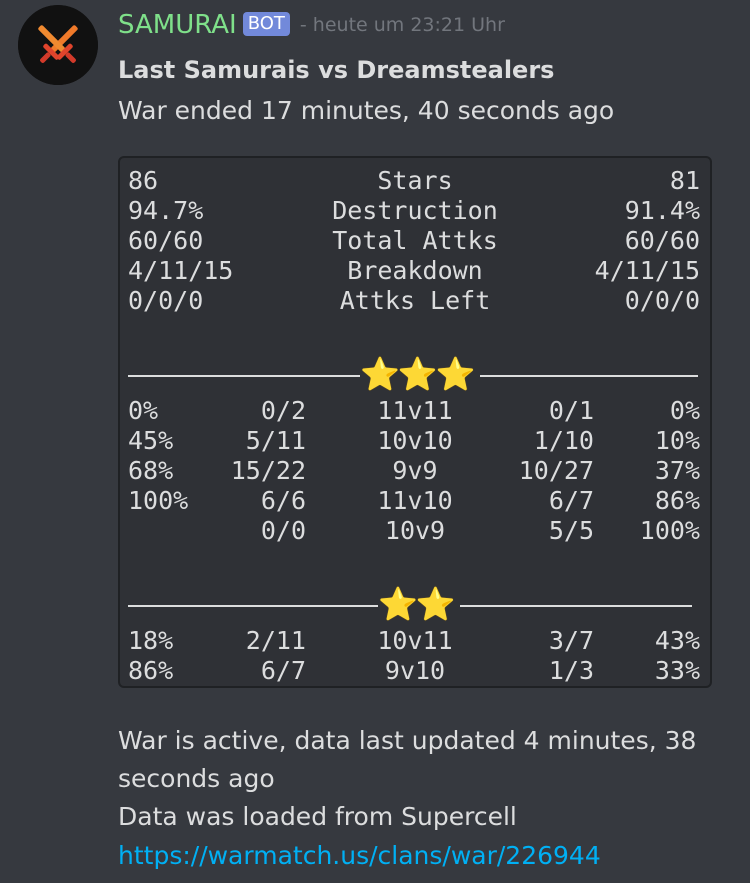  Describe the element at coordinates (275, 640) in the screenshot. I see `two-star-left-ratio-0: 2/11` at that location.